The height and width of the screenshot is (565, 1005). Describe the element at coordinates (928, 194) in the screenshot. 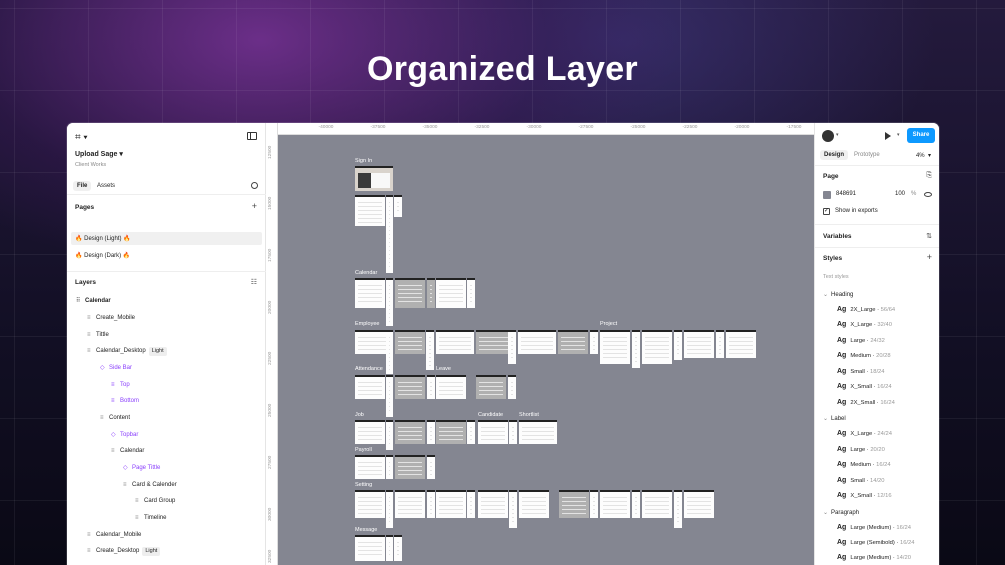

I see `visibility-eye-icon` at that location.